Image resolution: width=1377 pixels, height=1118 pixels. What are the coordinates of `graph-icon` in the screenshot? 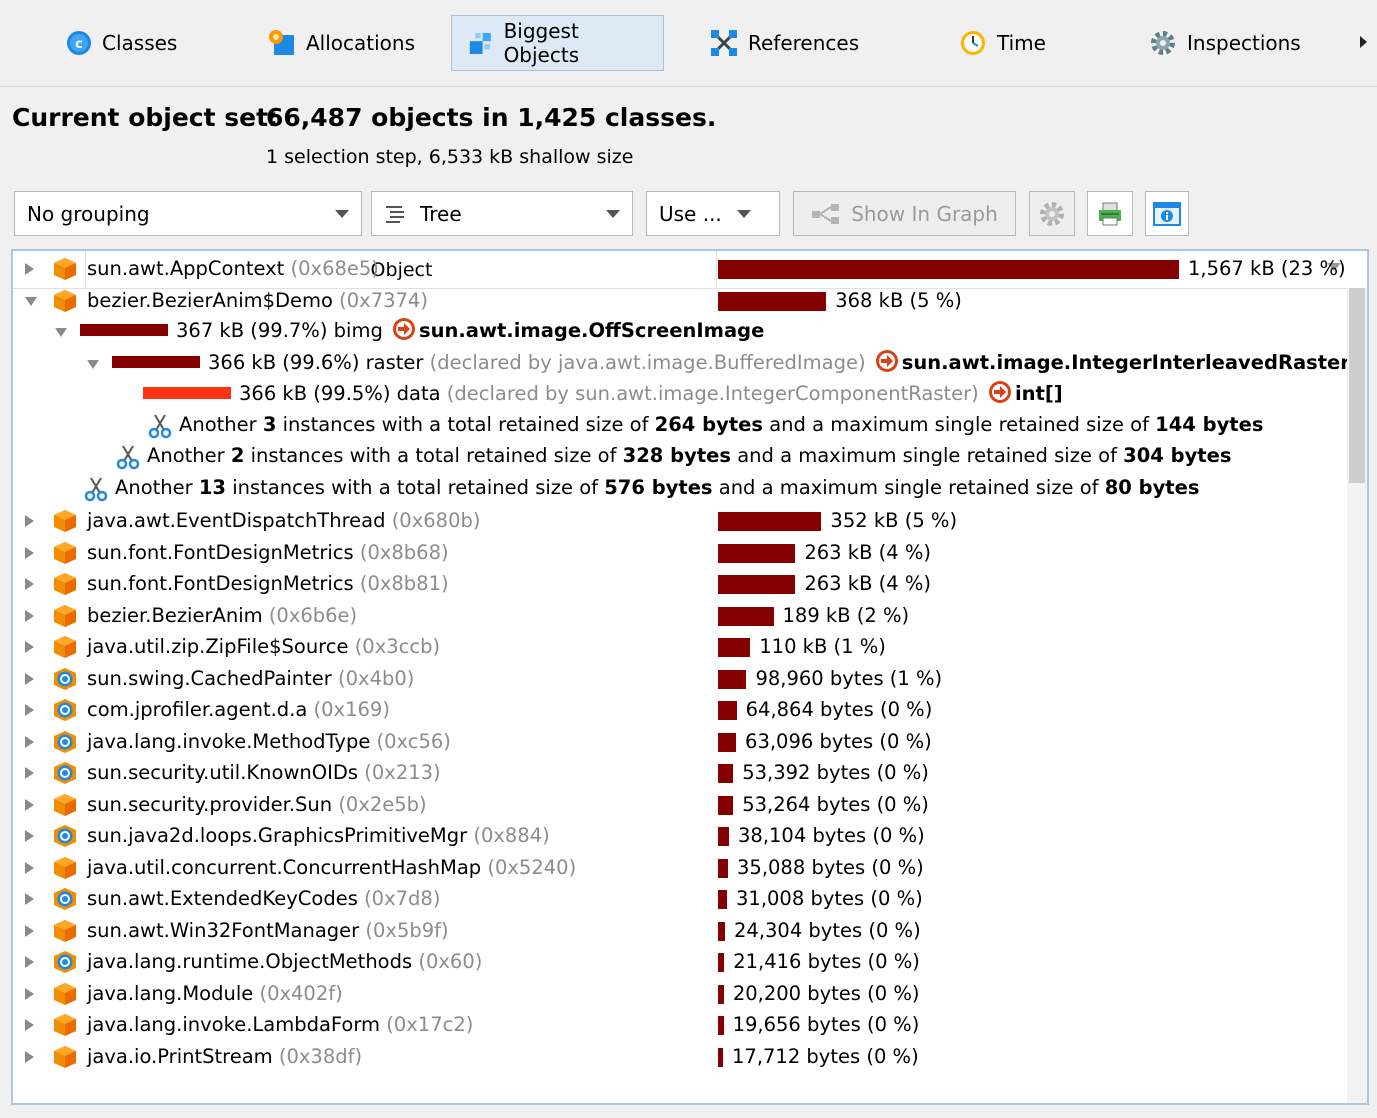 It's located at (826, 213).